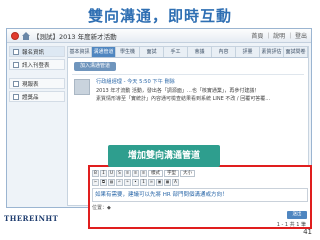 Image resolution: width=320 pixels, height=240 pixels. Describe the element at coordinates (103, 173) in the screenshot. I see `italic-icon: I` at that location.